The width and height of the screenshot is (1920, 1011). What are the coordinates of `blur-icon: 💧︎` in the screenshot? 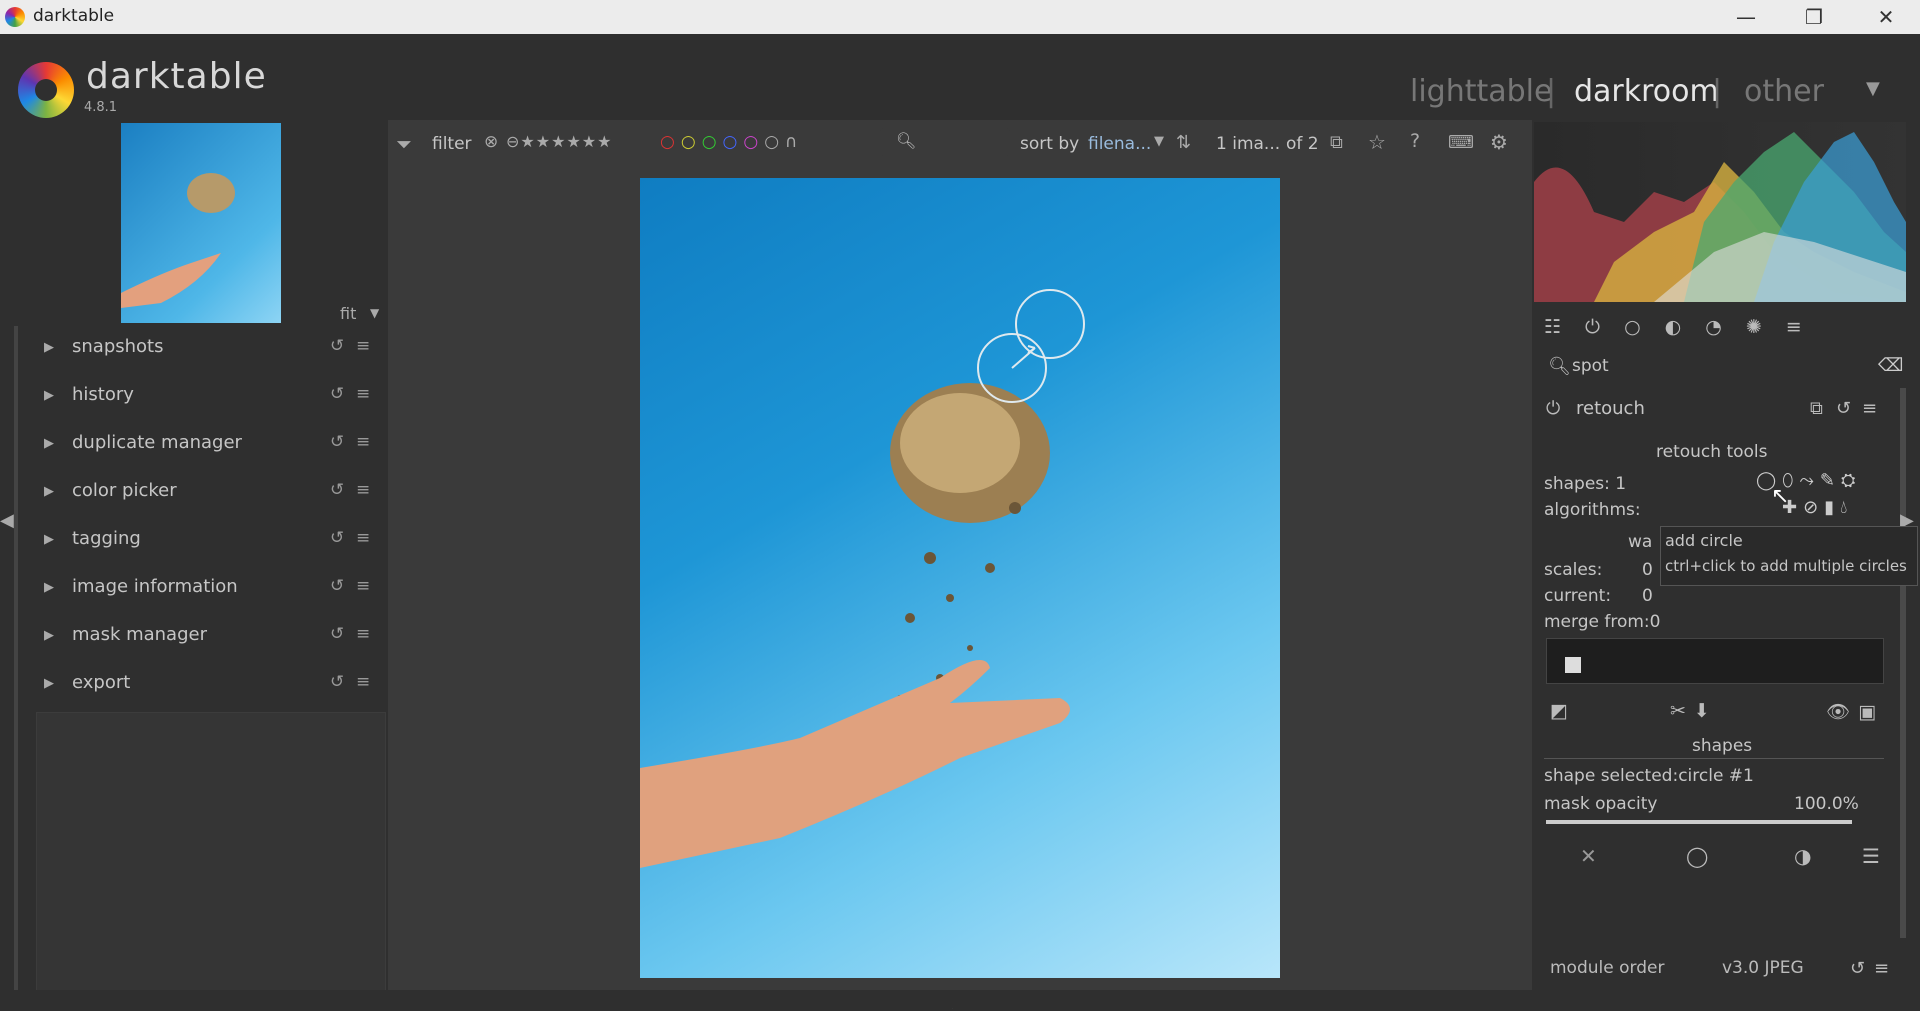 It's located at (1846, 507).